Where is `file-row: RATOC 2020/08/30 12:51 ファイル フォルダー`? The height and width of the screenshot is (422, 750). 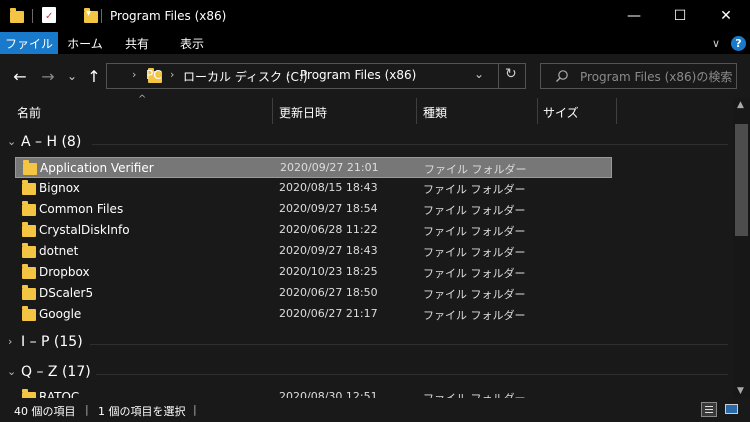
file-row: RATOC 2020/08/30 12:51 ファイル フォルダー is located at coordinates (313, 392).